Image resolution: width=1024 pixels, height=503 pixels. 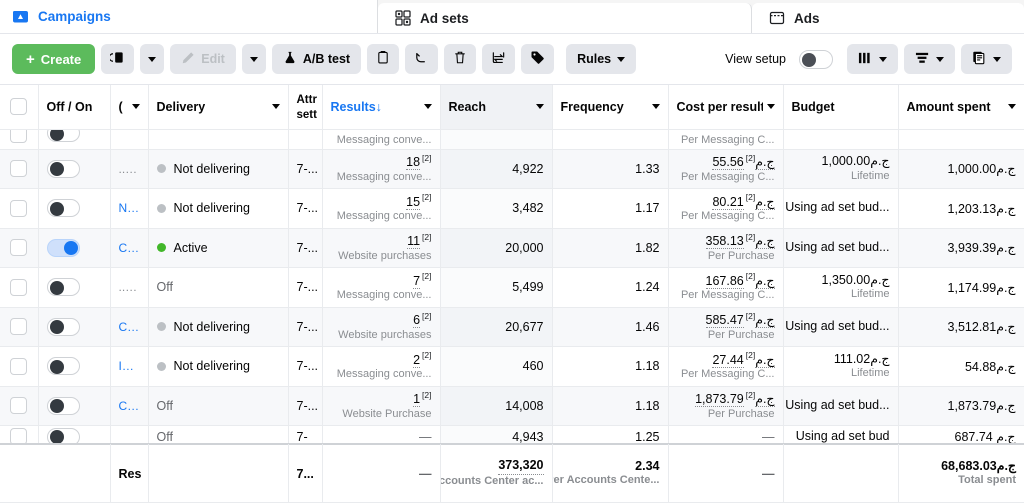 I want to click on select-all-checkbox, so click(x=19, y=107).